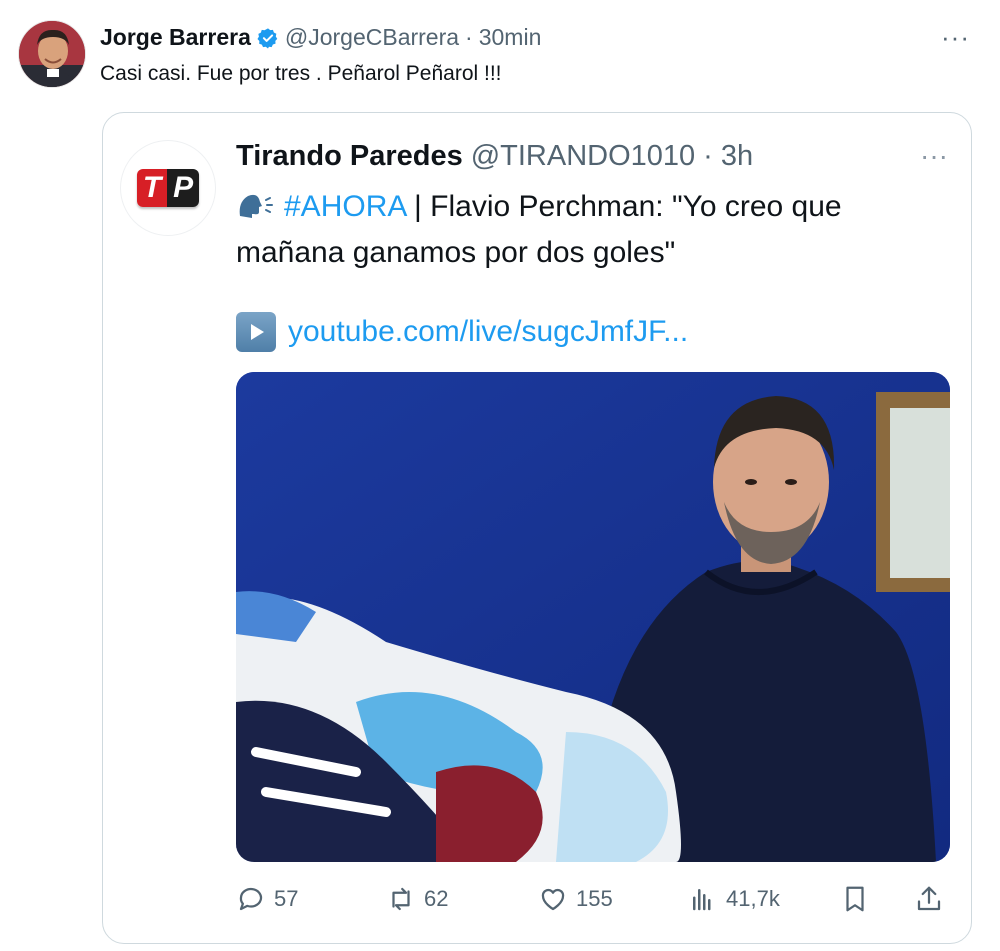 This screenshot has height=951, width=1000. What do you see at coordinates (510, 37) in the screenshot?
I see `tweet-time: 30min` at bounding box center [510, 37].